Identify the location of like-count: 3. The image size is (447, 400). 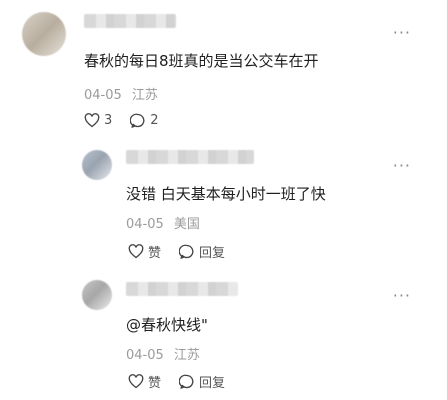
(108, 120).